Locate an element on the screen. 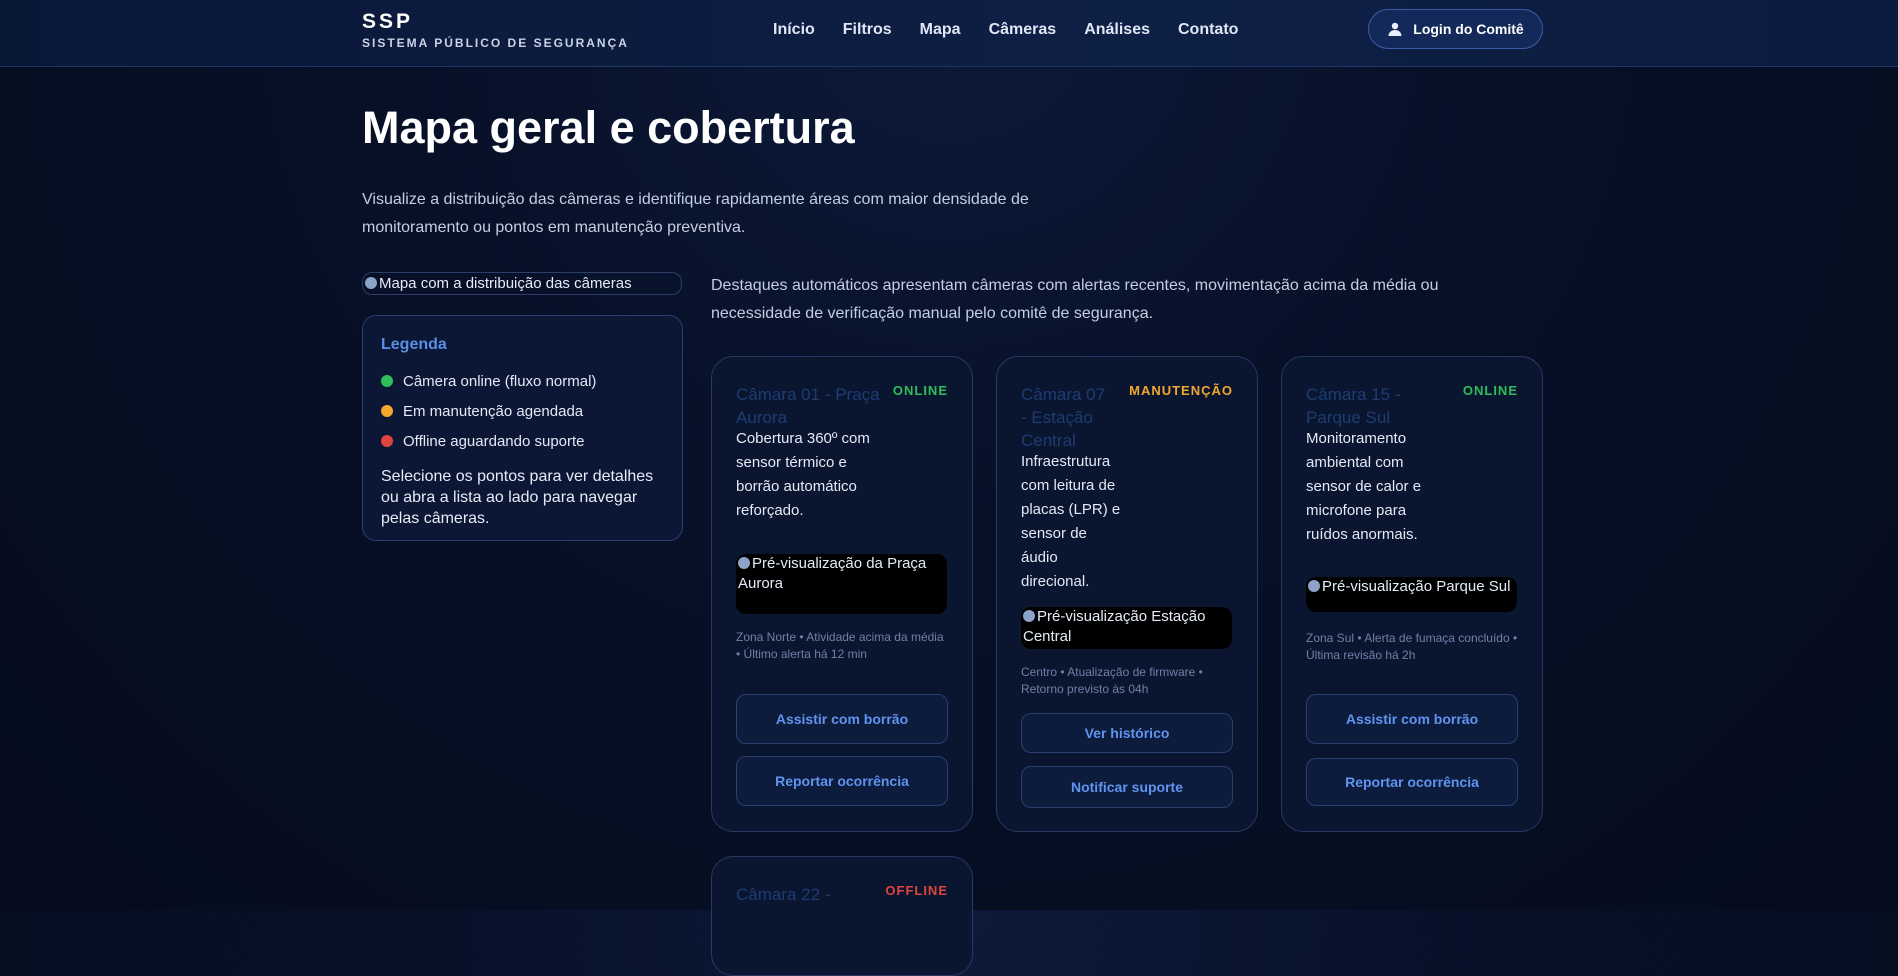  nav-link-inicio: Início is located at coordinates (794, 30).